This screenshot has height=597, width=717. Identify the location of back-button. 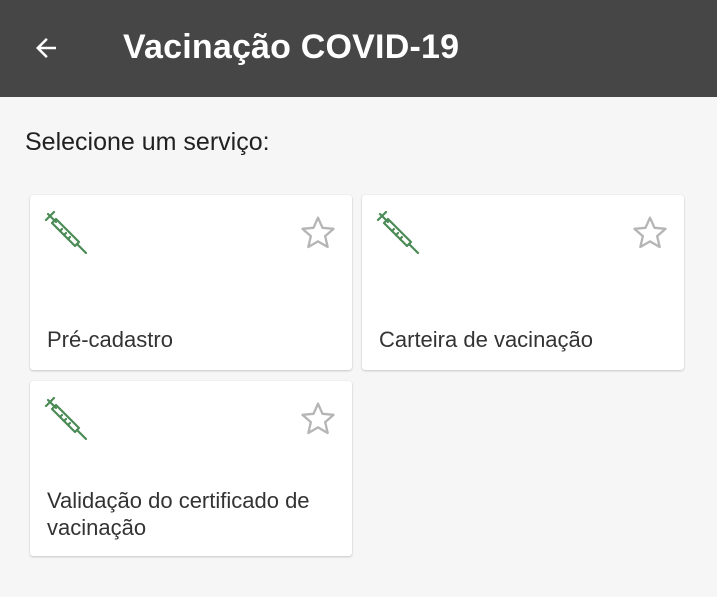
(46, 48).